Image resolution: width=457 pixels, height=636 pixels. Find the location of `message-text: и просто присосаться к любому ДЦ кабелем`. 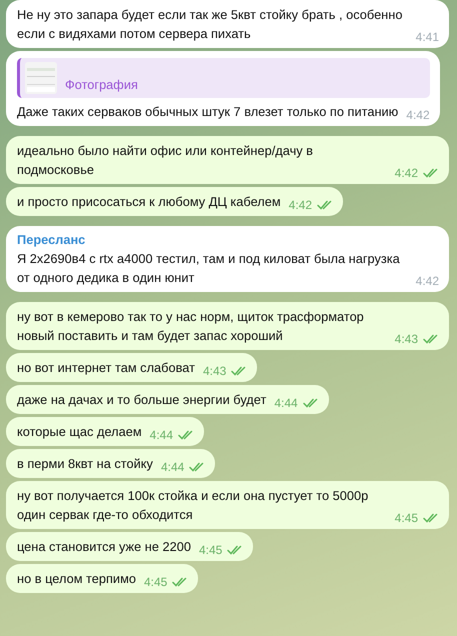

message-text: и просто присосаться к любому ДЦ кабелем is located at coordinates (149, 202).